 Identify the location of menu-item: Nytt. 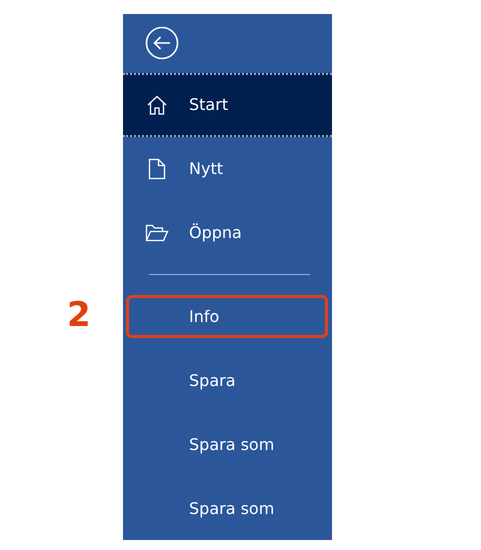
(227, 168).